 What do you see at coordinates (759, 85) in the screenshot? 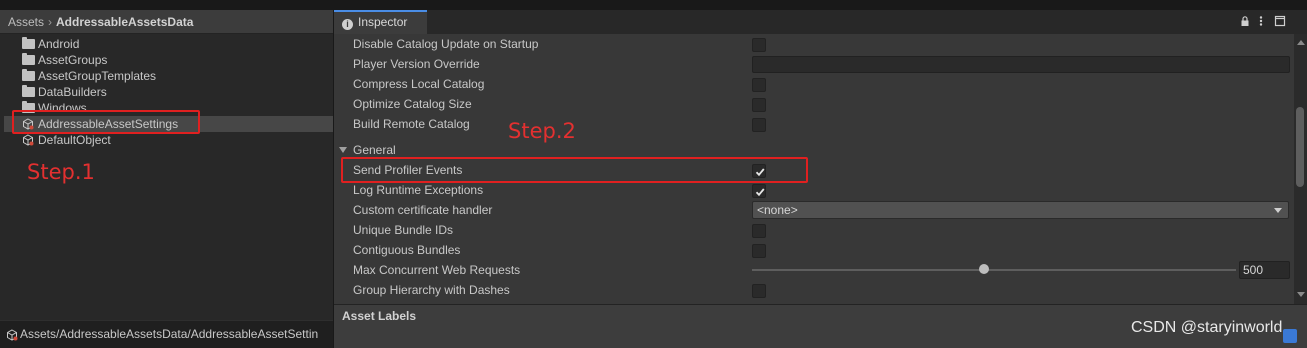
I see `checkbox-compress-local-catalog` at bounding box center [759, 85].